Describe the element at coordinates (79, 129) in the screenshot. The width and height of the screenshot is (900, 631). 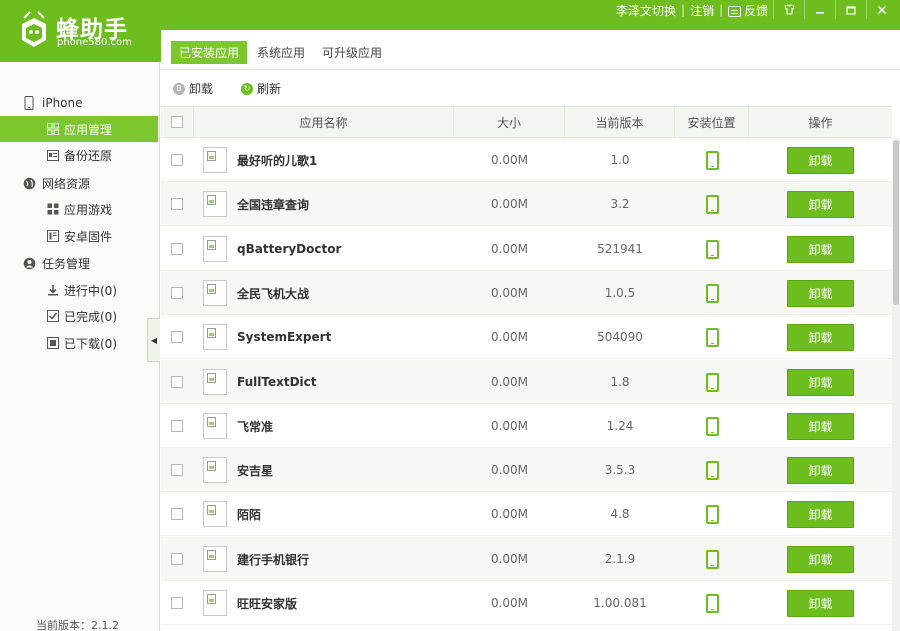
I see `sidebar-item-app-manage: 应用管理` at that location.